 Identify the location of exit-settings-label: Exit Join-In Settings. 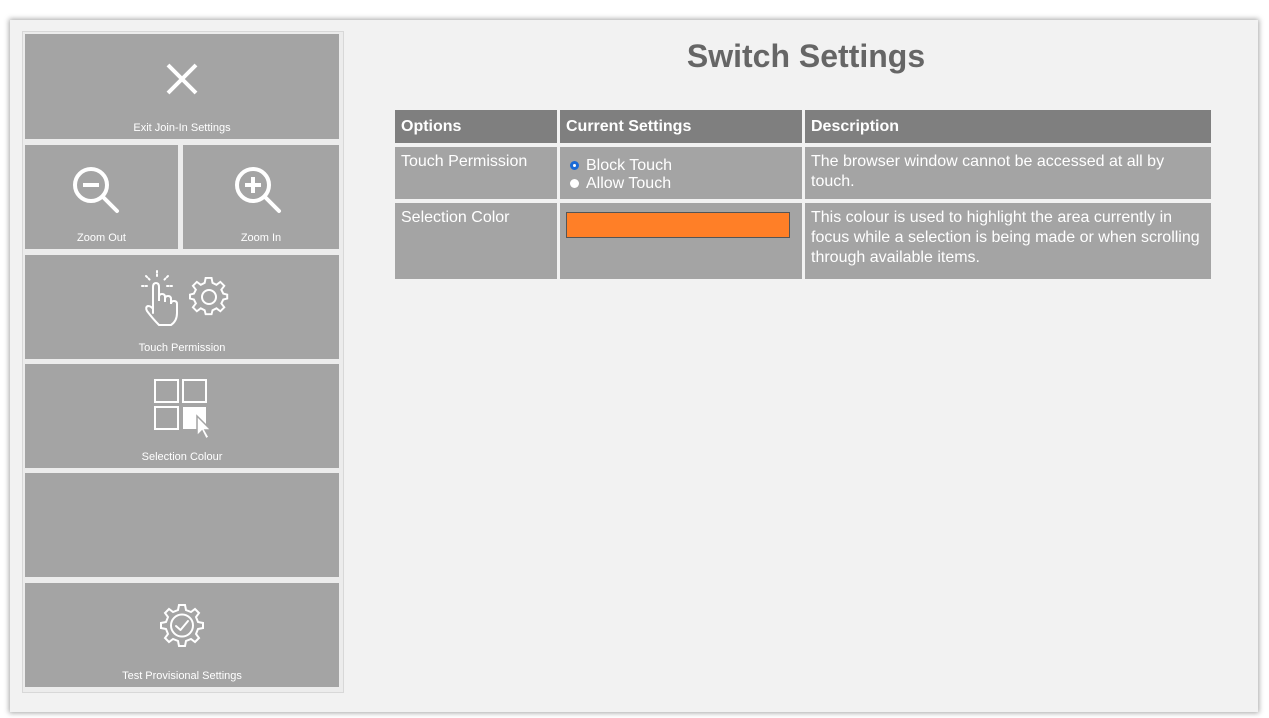
(182, 128).